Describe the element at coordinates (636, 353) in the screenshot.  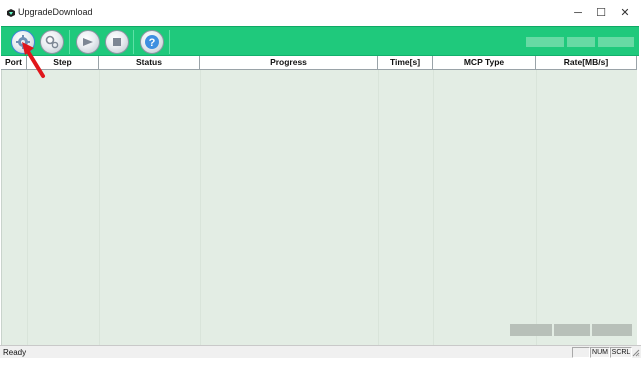
I see `resize-grip-icon` at that location.